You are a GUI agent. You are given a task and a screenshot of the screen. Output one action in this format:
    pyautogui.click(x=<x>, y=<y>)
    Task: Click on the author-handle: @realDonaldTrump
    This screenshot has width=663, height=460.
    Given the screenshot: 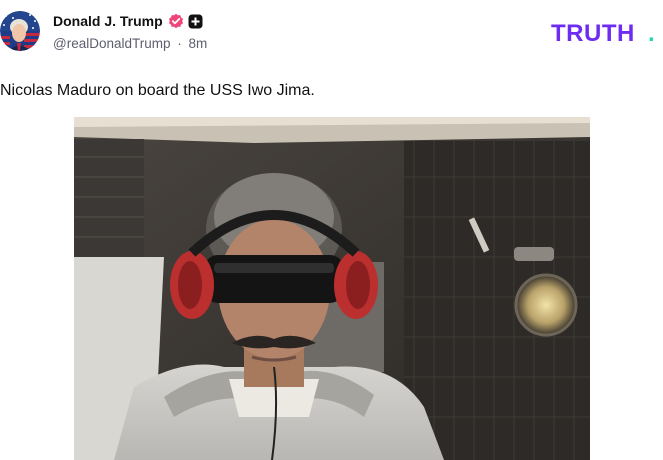 What is the action you would take?
    pyautogui.click(x=112, y=43)
    